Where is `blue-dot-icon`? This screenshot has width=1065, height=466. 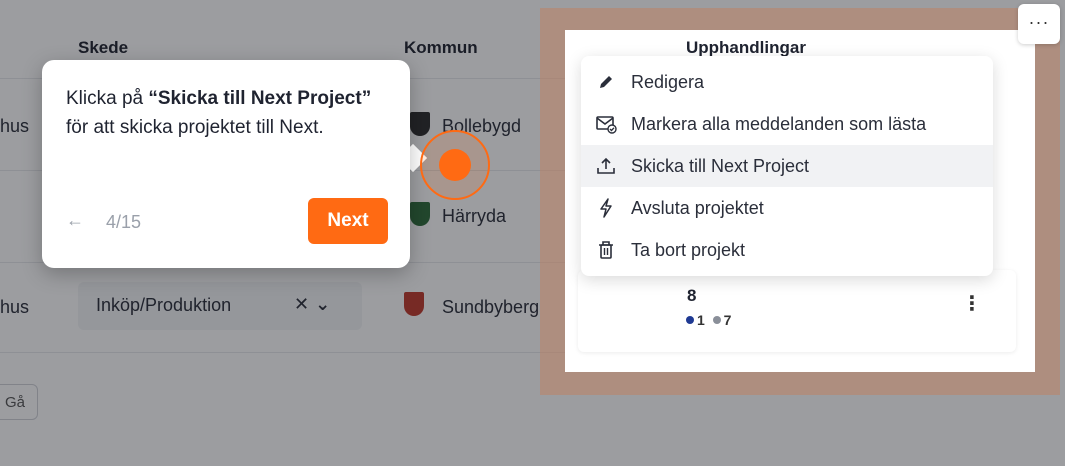
blue-dot-icon is located at coordinates (690, 320).